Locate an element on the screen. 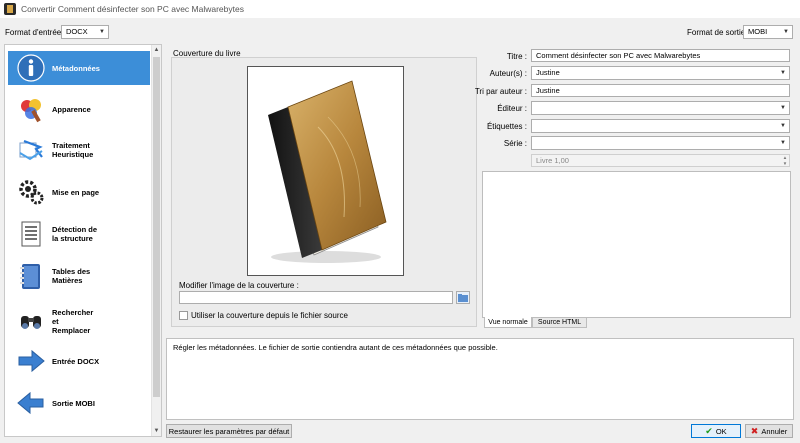  info-icon is located at coordinates (31, 68).